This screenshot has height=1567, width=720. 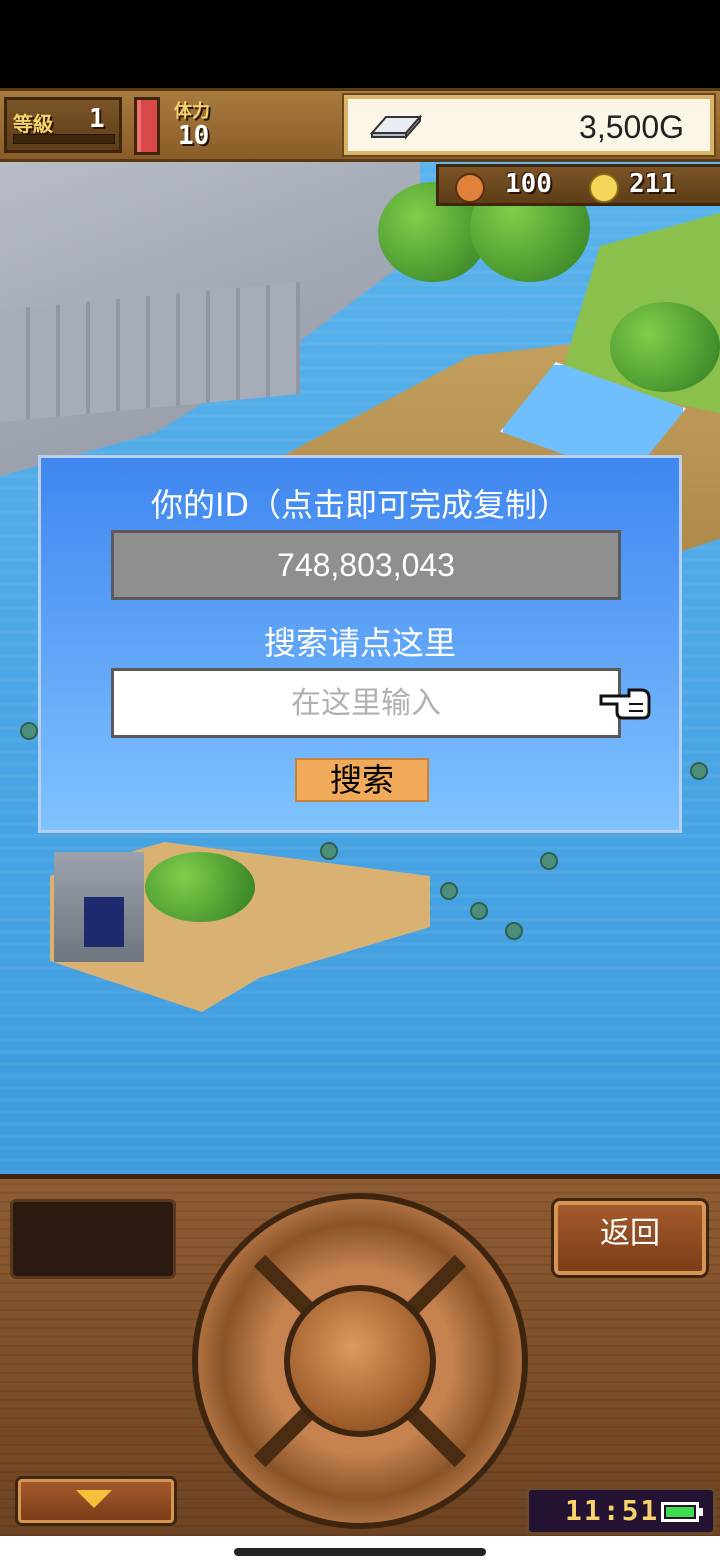 I want to click on arrow-down-icon, so click(x=94, y=1499).